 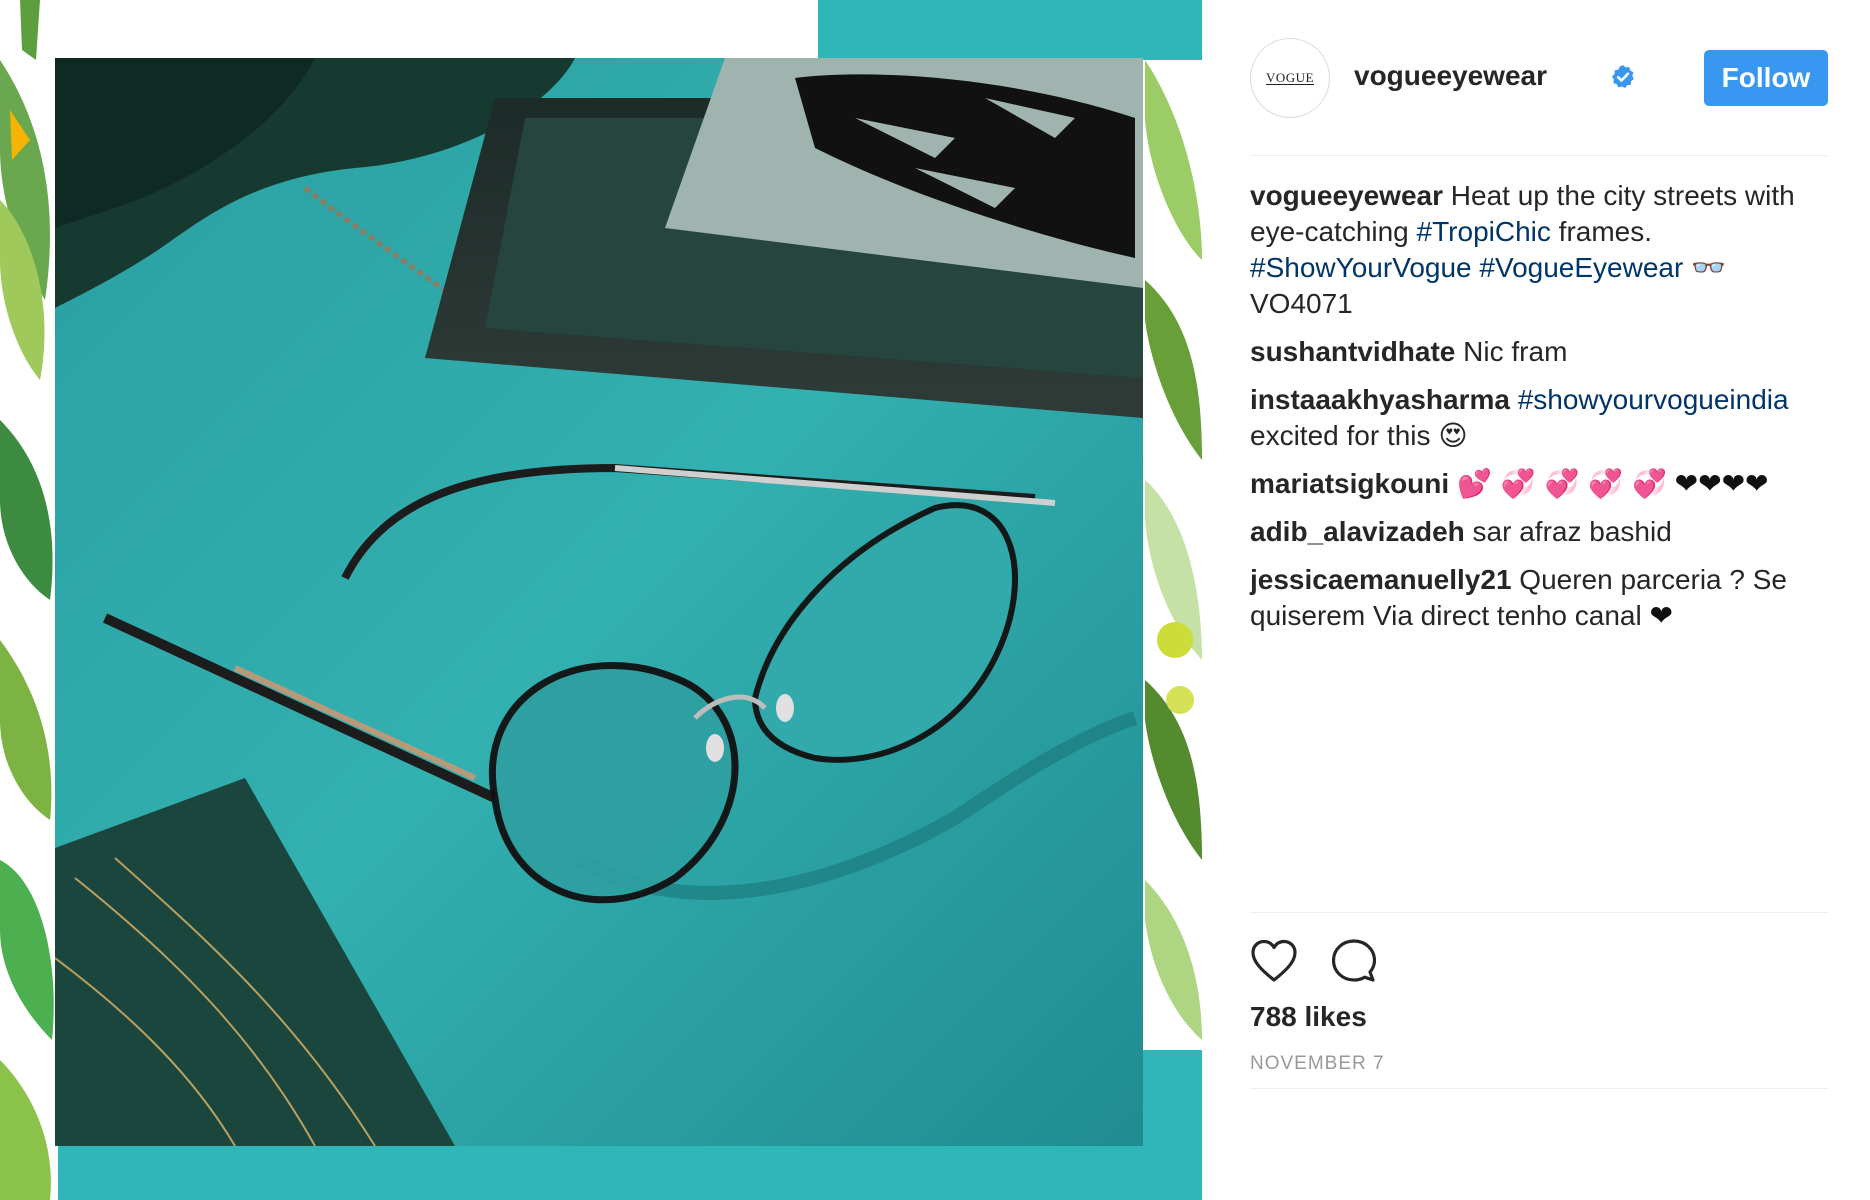 I want to click on comment-item: adib_alavizadeh sar afraz bashid, so click(x=1539, y=532).